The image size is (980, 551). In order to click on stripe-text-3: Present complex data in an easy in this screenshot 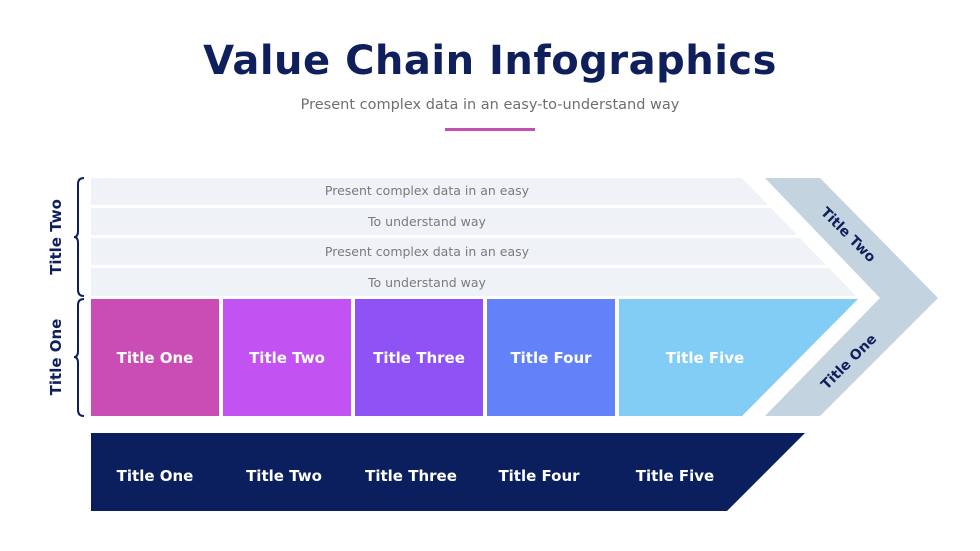, I will do `click(427, 251)`.